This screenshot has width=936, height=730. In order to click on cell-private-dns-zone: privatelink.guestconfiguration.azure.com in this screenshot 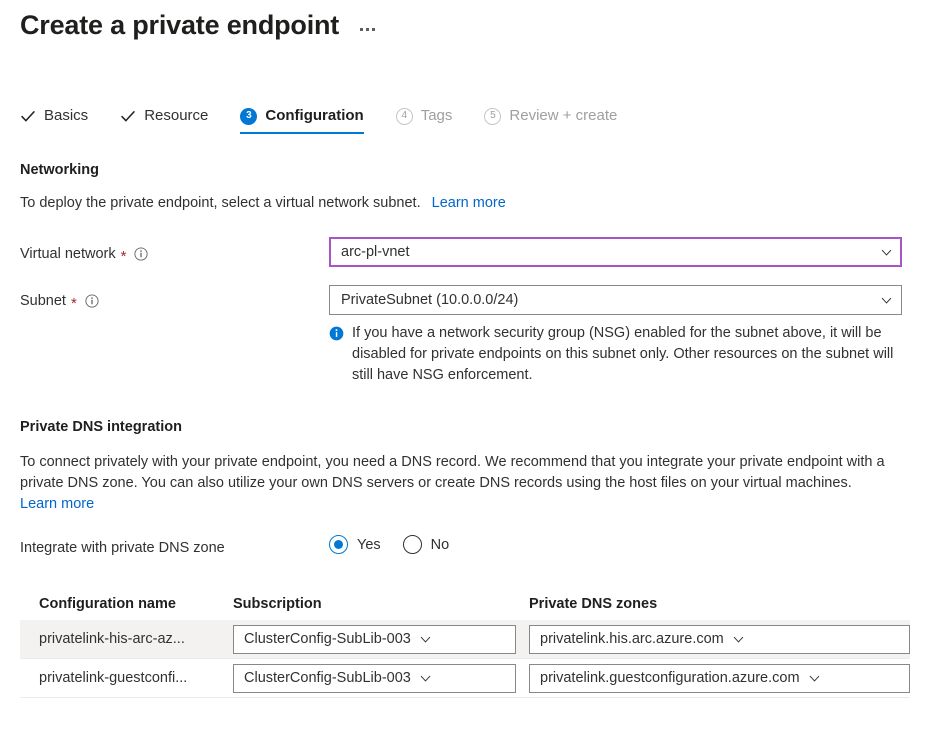, I will do `click(719, 678)`.